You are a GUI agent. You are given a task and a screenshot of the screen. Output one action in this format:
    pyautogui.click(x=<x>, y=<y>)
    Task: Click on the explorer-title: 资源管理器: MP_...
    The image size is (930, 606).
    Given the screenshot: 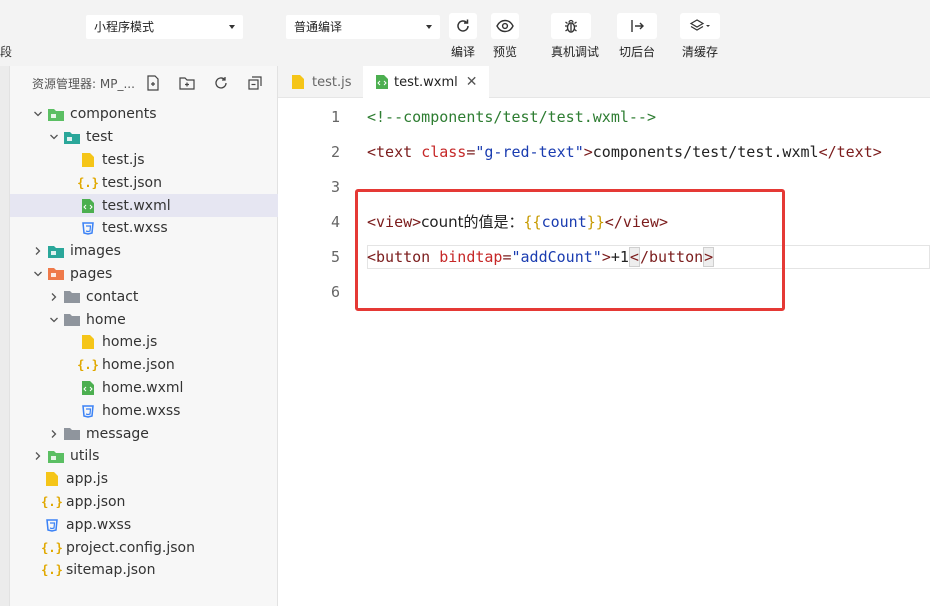 What is the action you would take?
    pyautogui.click(x=83, y=83)
    